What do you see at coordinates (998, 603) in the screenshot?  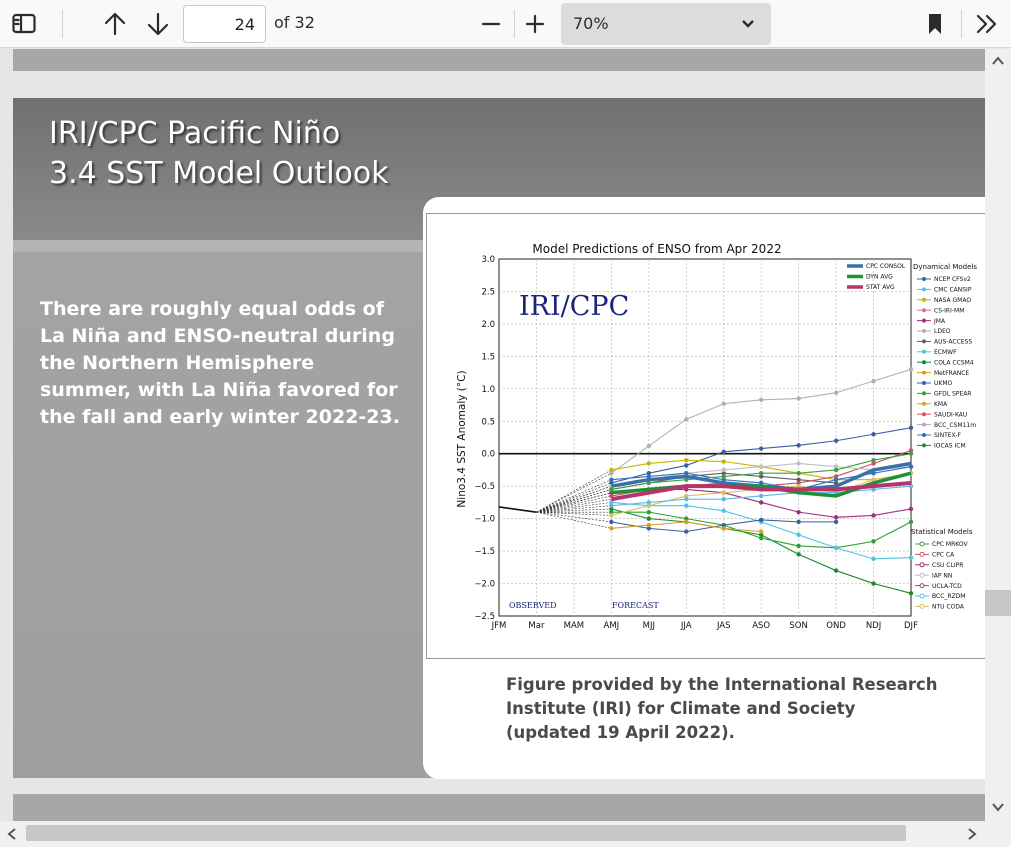 I see `vertical-scroll-thumb` at bounding box center [998, 603].